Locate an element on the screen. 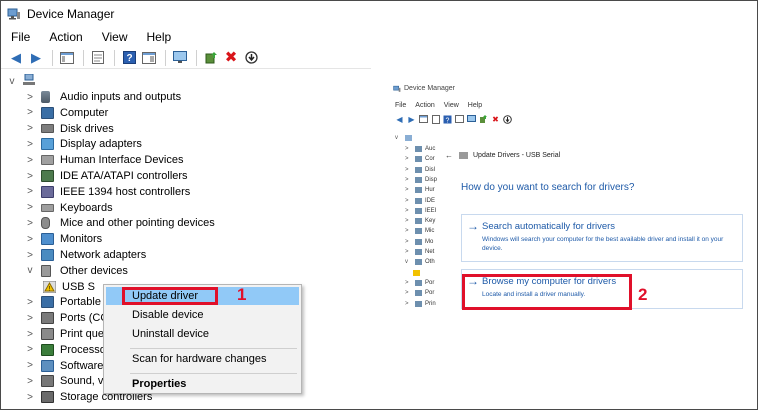 This screenshot has height=410, width=758. menu-view: View is located at coordinates (113, 37).